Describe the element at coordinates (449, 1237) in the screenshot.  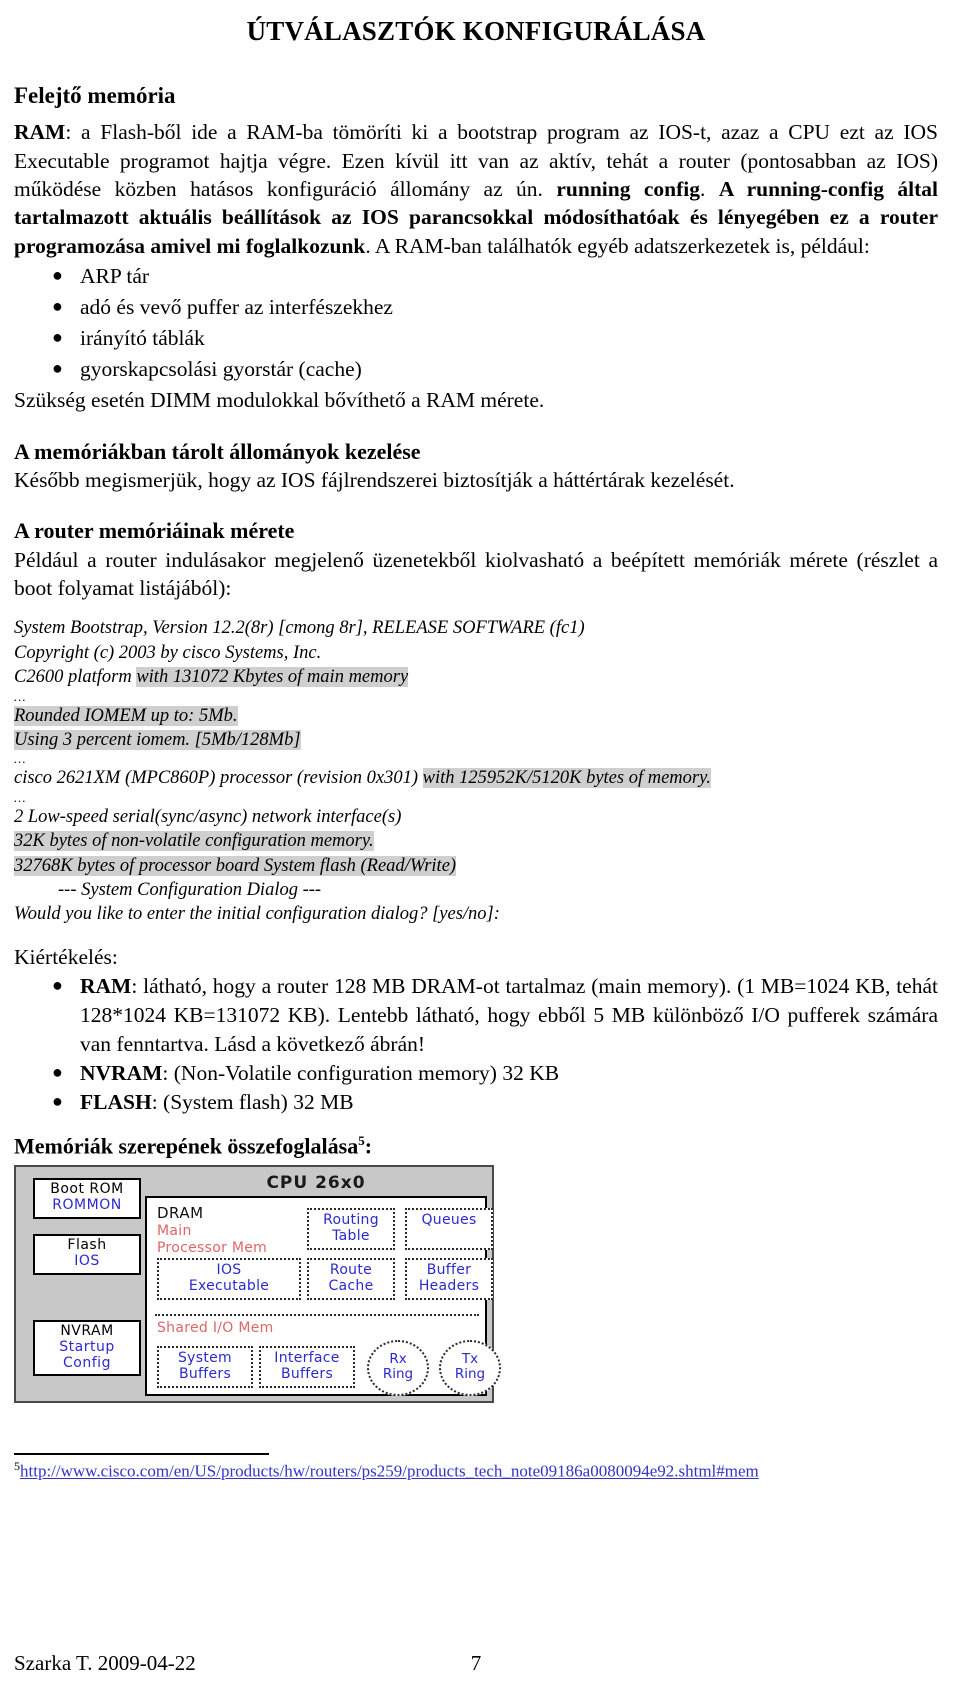
I see `queues-line2` at that location.